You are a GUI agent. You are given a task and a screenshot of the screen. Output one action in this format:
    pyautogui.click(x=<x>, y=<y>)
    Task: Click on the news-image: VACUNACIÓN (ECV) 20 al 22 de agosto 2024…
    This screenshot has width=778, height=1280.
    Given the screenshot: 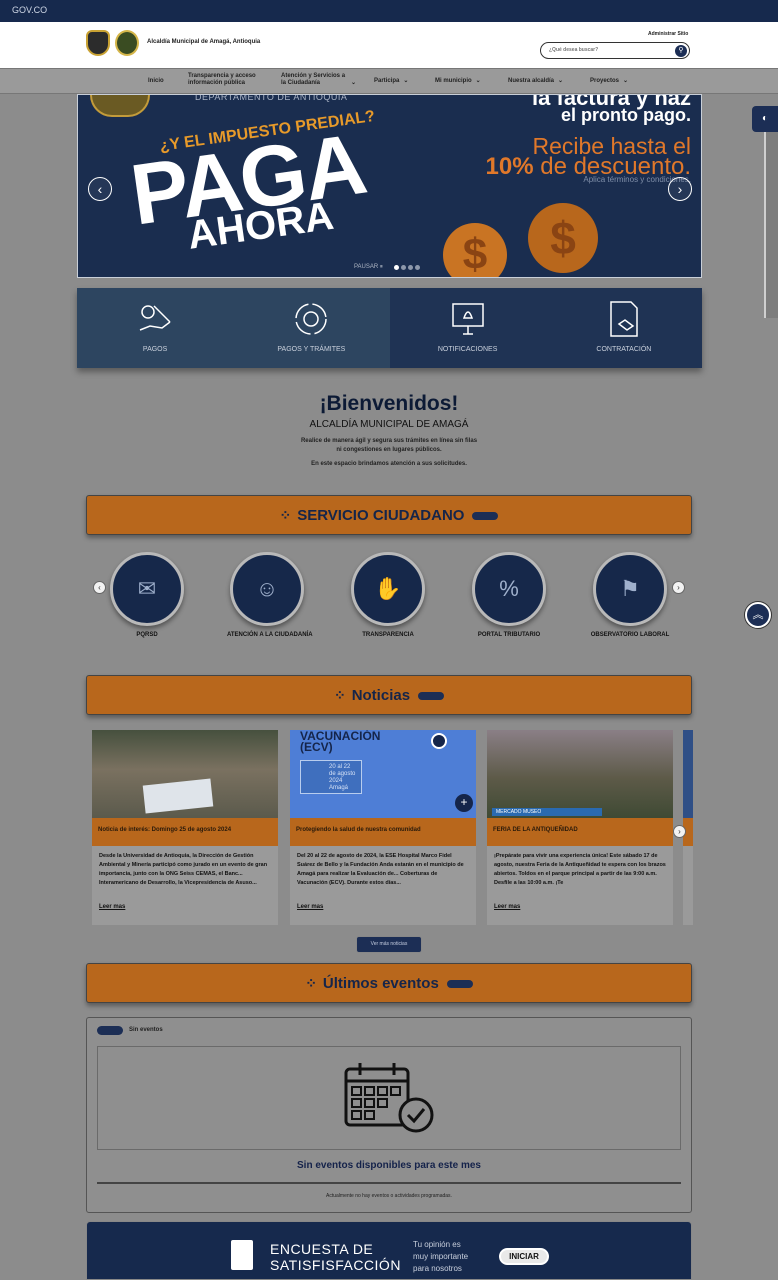 What is the action you would take?
    pyautogui.click(x=383, y=774)
    